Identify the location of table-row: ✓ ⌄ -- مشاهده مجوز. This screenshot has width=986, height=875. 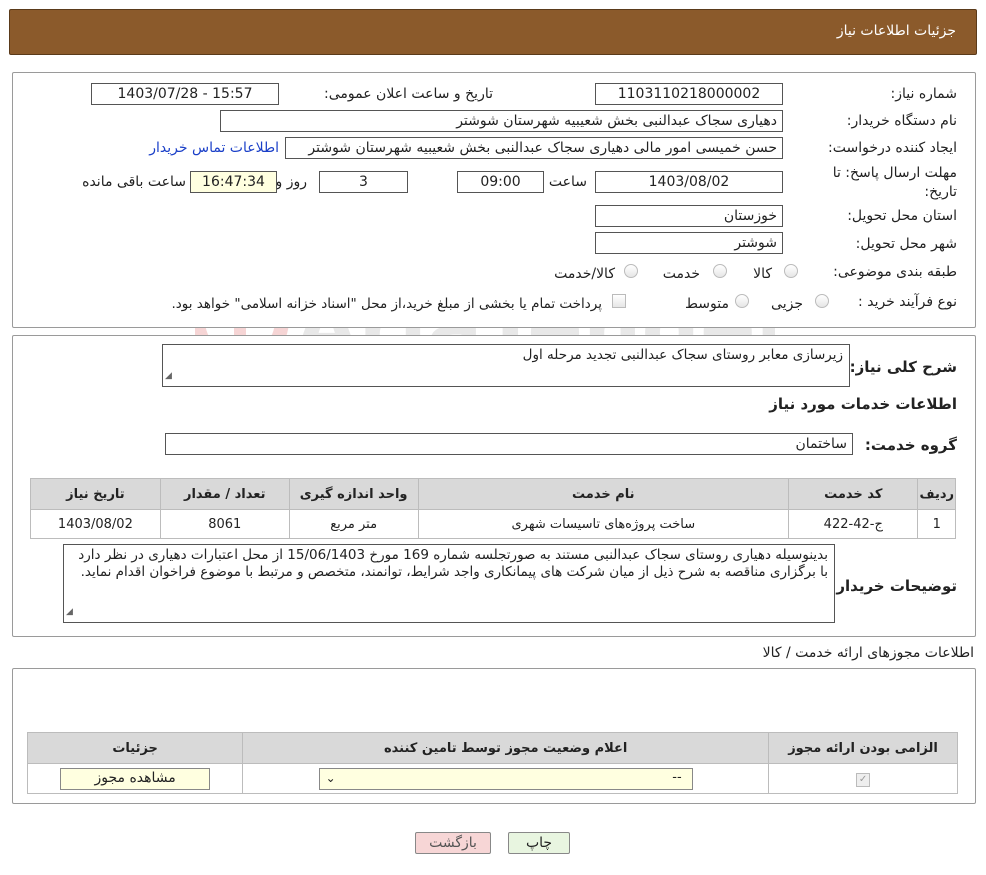
(492, 778).